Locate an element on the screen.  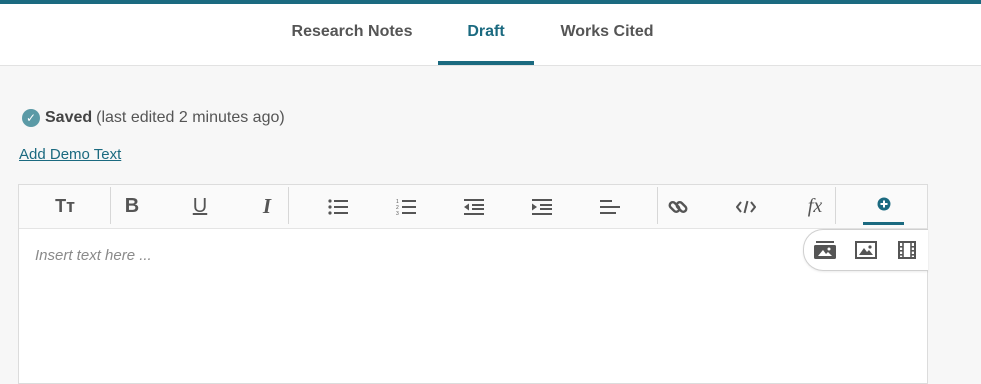
numbered-list-button: 1 2 3 is located at coordinates (406, 206).